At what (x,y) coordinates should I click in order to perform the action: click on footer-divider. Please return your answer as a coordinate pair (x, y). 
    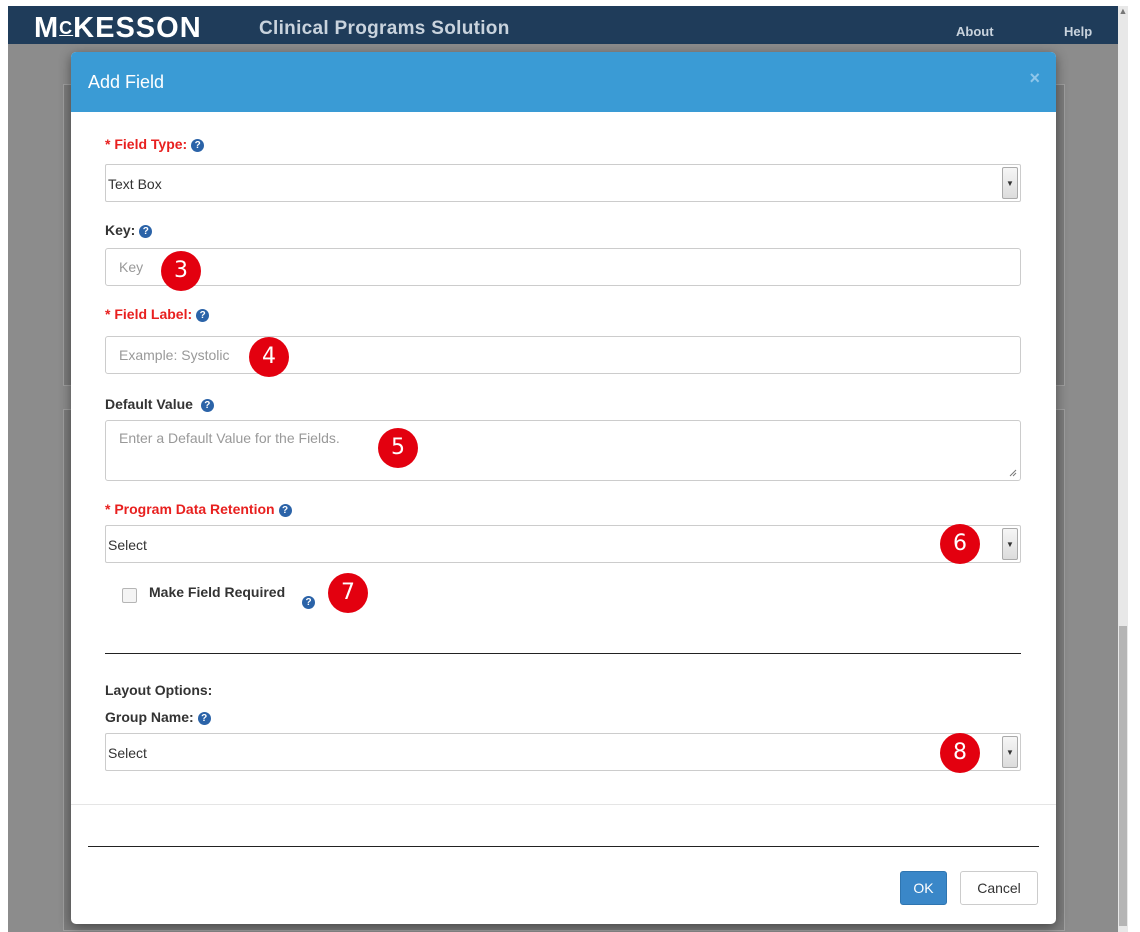
    Looking at the image, I should click on (563, 846).